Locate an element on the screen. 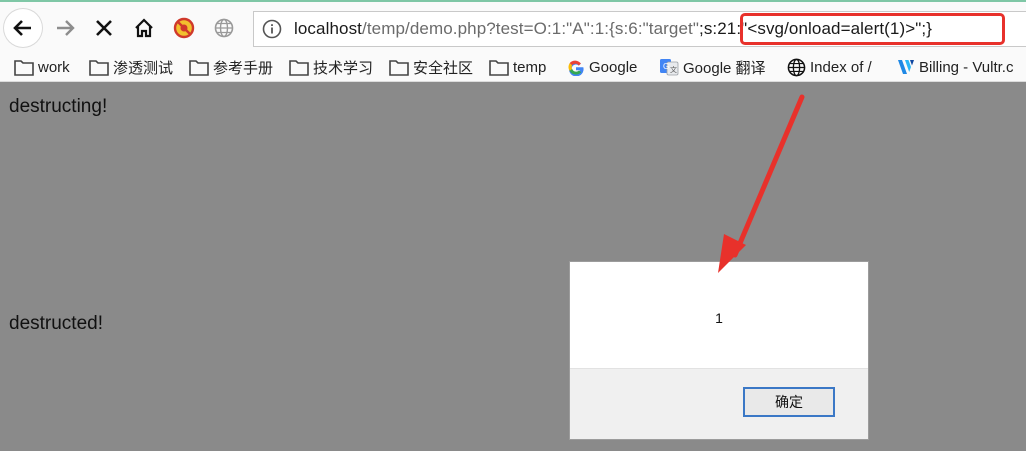  stop-button is located at coordinates (104, 28).